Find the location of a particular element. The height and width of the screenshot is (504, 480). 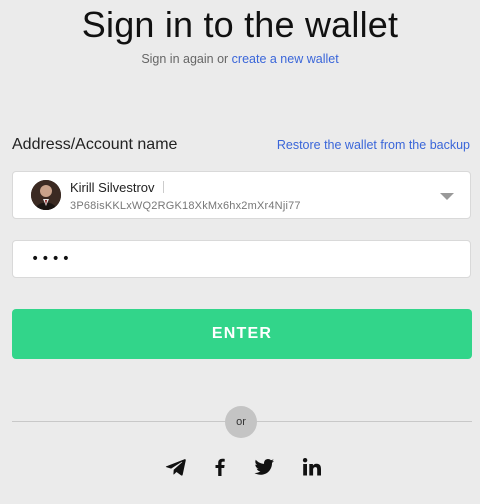

account-name: Kirill Silvestrov is located at coordinates (117, 187).